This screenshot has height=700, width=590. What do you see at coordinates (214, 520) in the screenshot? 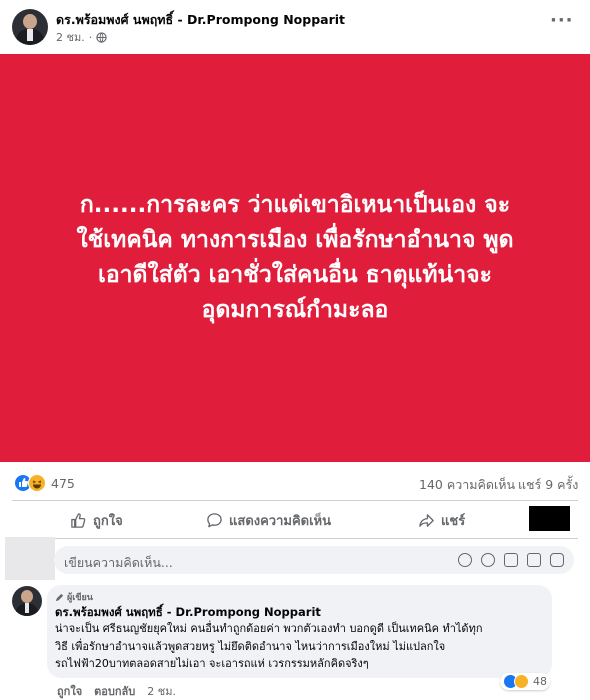
I see `comment-bubble-icon` at bounding box center [214, 520].